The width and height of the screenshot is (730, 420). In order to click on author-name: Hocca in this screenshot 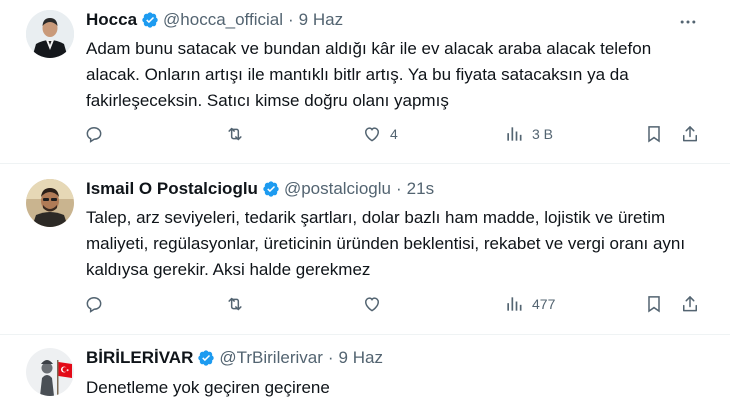, I will do `click(111, 20)`.